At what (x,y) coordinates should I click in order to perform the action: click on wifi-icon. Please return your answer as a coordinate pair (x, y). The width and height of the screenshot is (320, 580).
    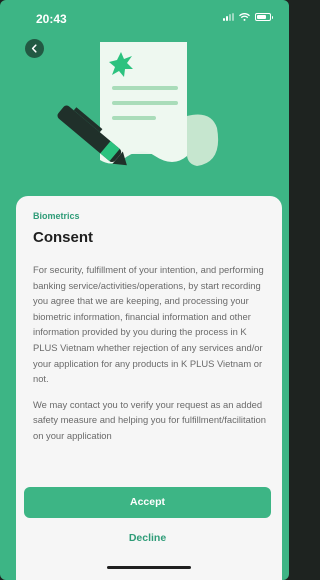
    Looking at the image, I should click on (244, 17).